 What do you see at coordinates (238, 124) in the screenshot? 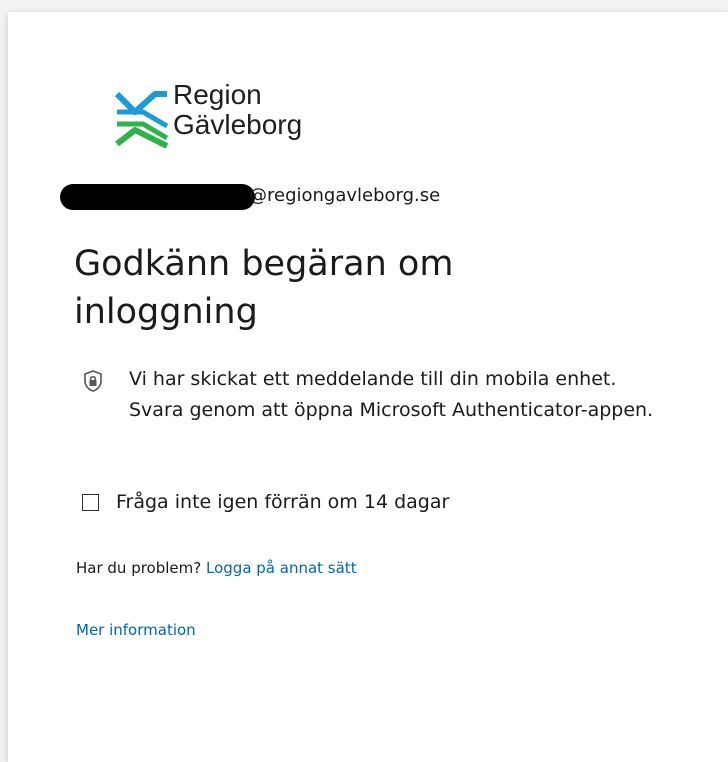
I see `logo-line-2: Gävleborg` at bounding box center [238, 124].